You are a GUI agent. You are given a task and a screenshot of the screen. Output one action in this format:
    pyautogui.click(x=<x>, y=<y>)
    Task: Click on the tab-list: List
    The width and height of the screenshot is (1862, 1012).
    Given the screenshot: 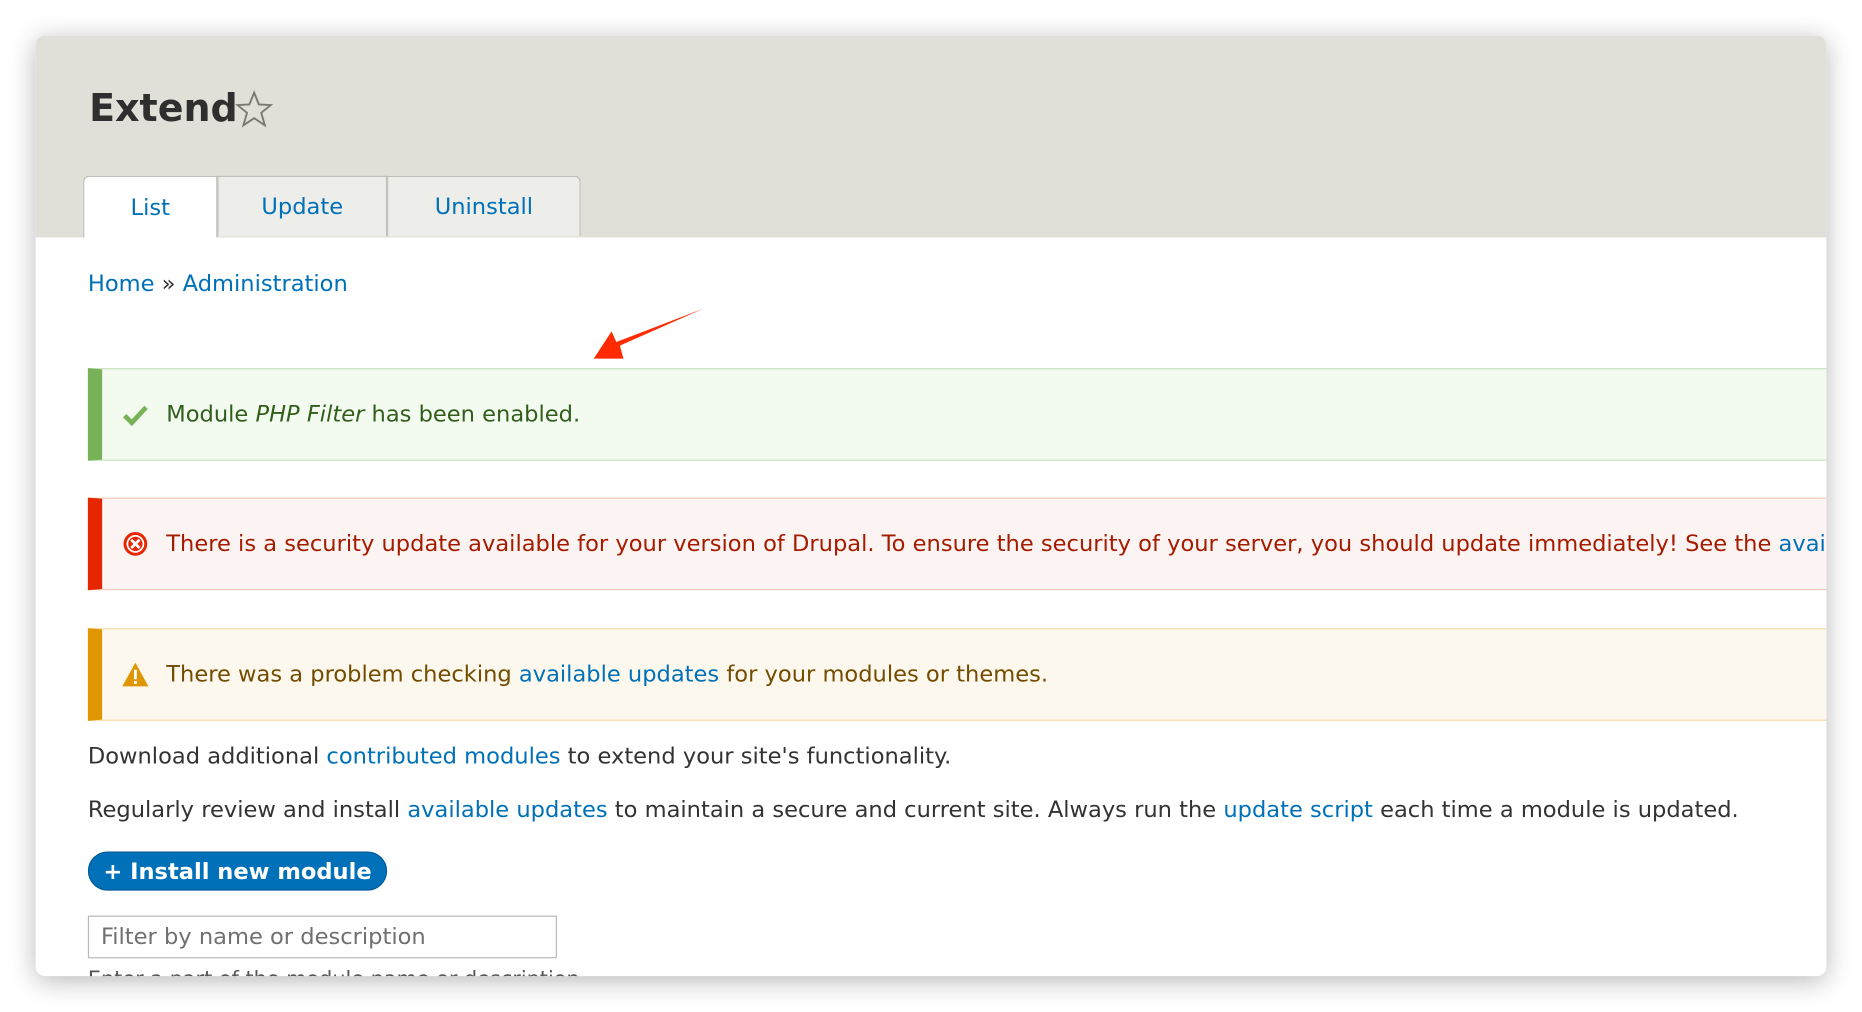 What is the action you would take?
    pyautogui.click(x=150, y=206)
    